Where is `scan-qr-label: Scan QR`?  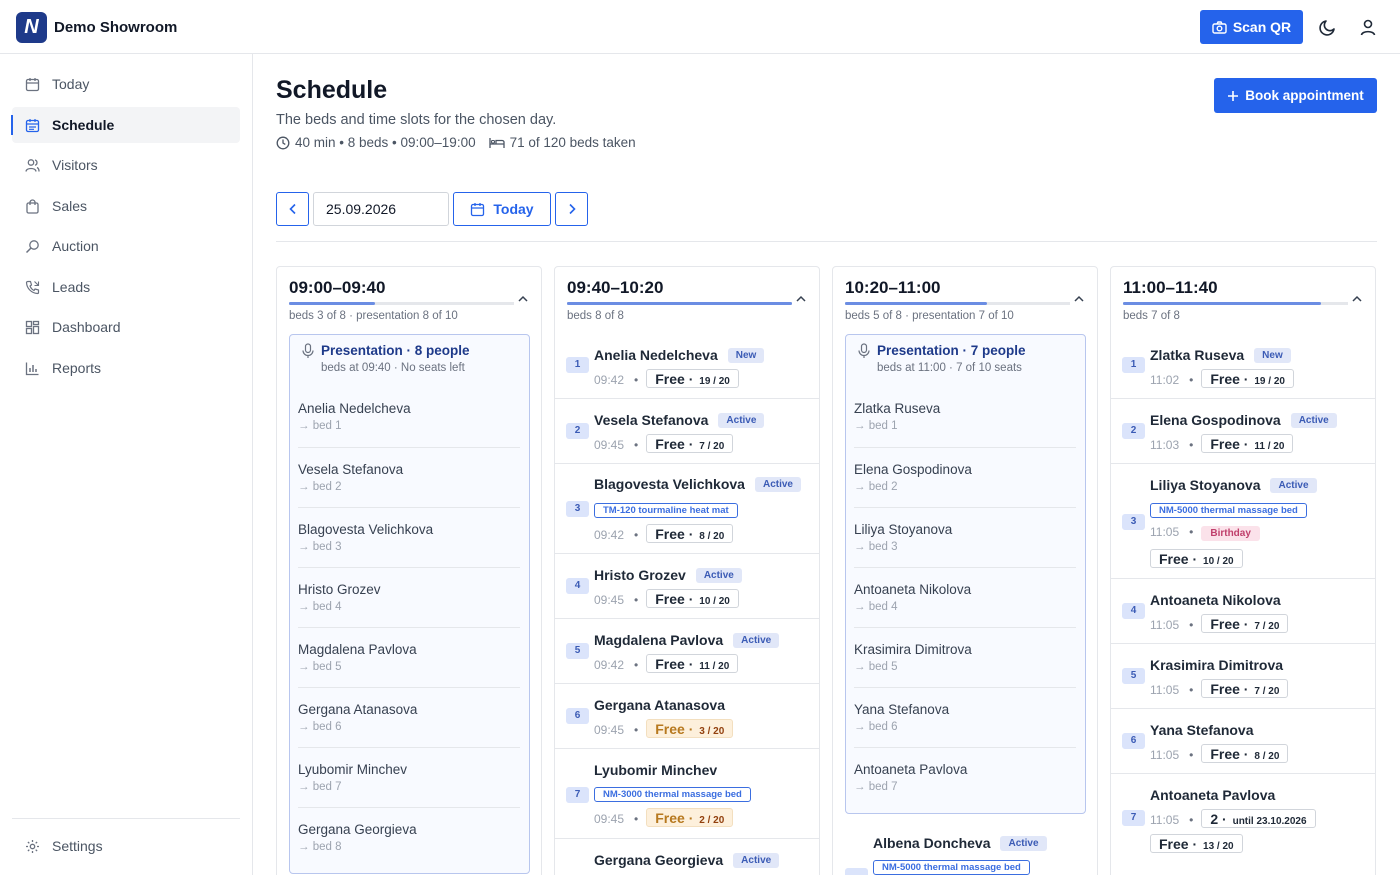 scan-qr-label: Scan QR is located at coordinates (1262, 27).